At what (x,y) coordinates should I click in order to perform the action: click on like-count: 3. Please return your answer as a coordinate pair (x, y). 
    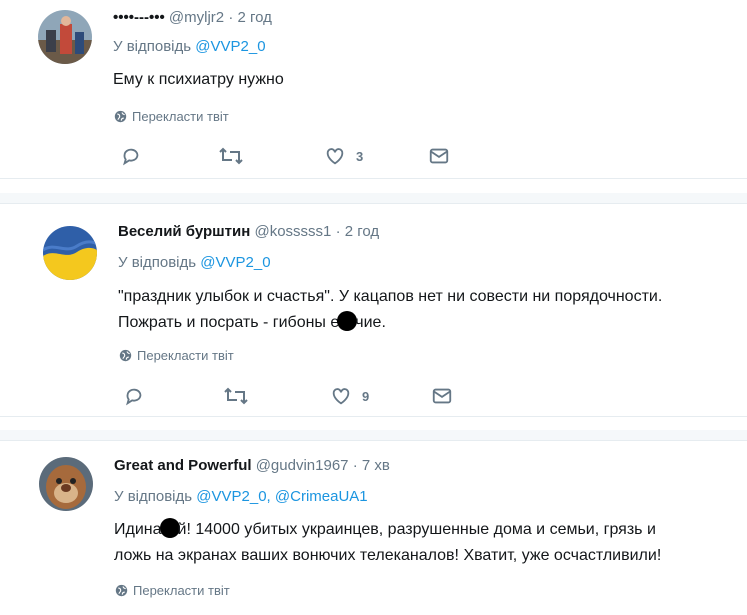
    Looking at the image, I should click on (360, 156).